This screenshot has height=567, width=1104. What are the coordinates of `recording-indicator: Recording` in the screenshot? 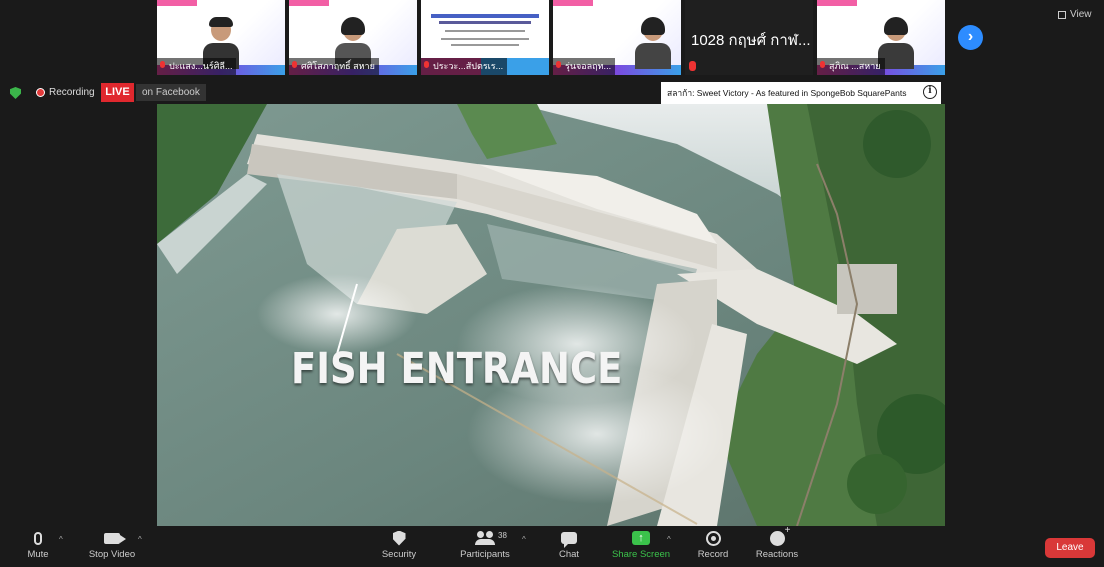 It's located at (65, 92).